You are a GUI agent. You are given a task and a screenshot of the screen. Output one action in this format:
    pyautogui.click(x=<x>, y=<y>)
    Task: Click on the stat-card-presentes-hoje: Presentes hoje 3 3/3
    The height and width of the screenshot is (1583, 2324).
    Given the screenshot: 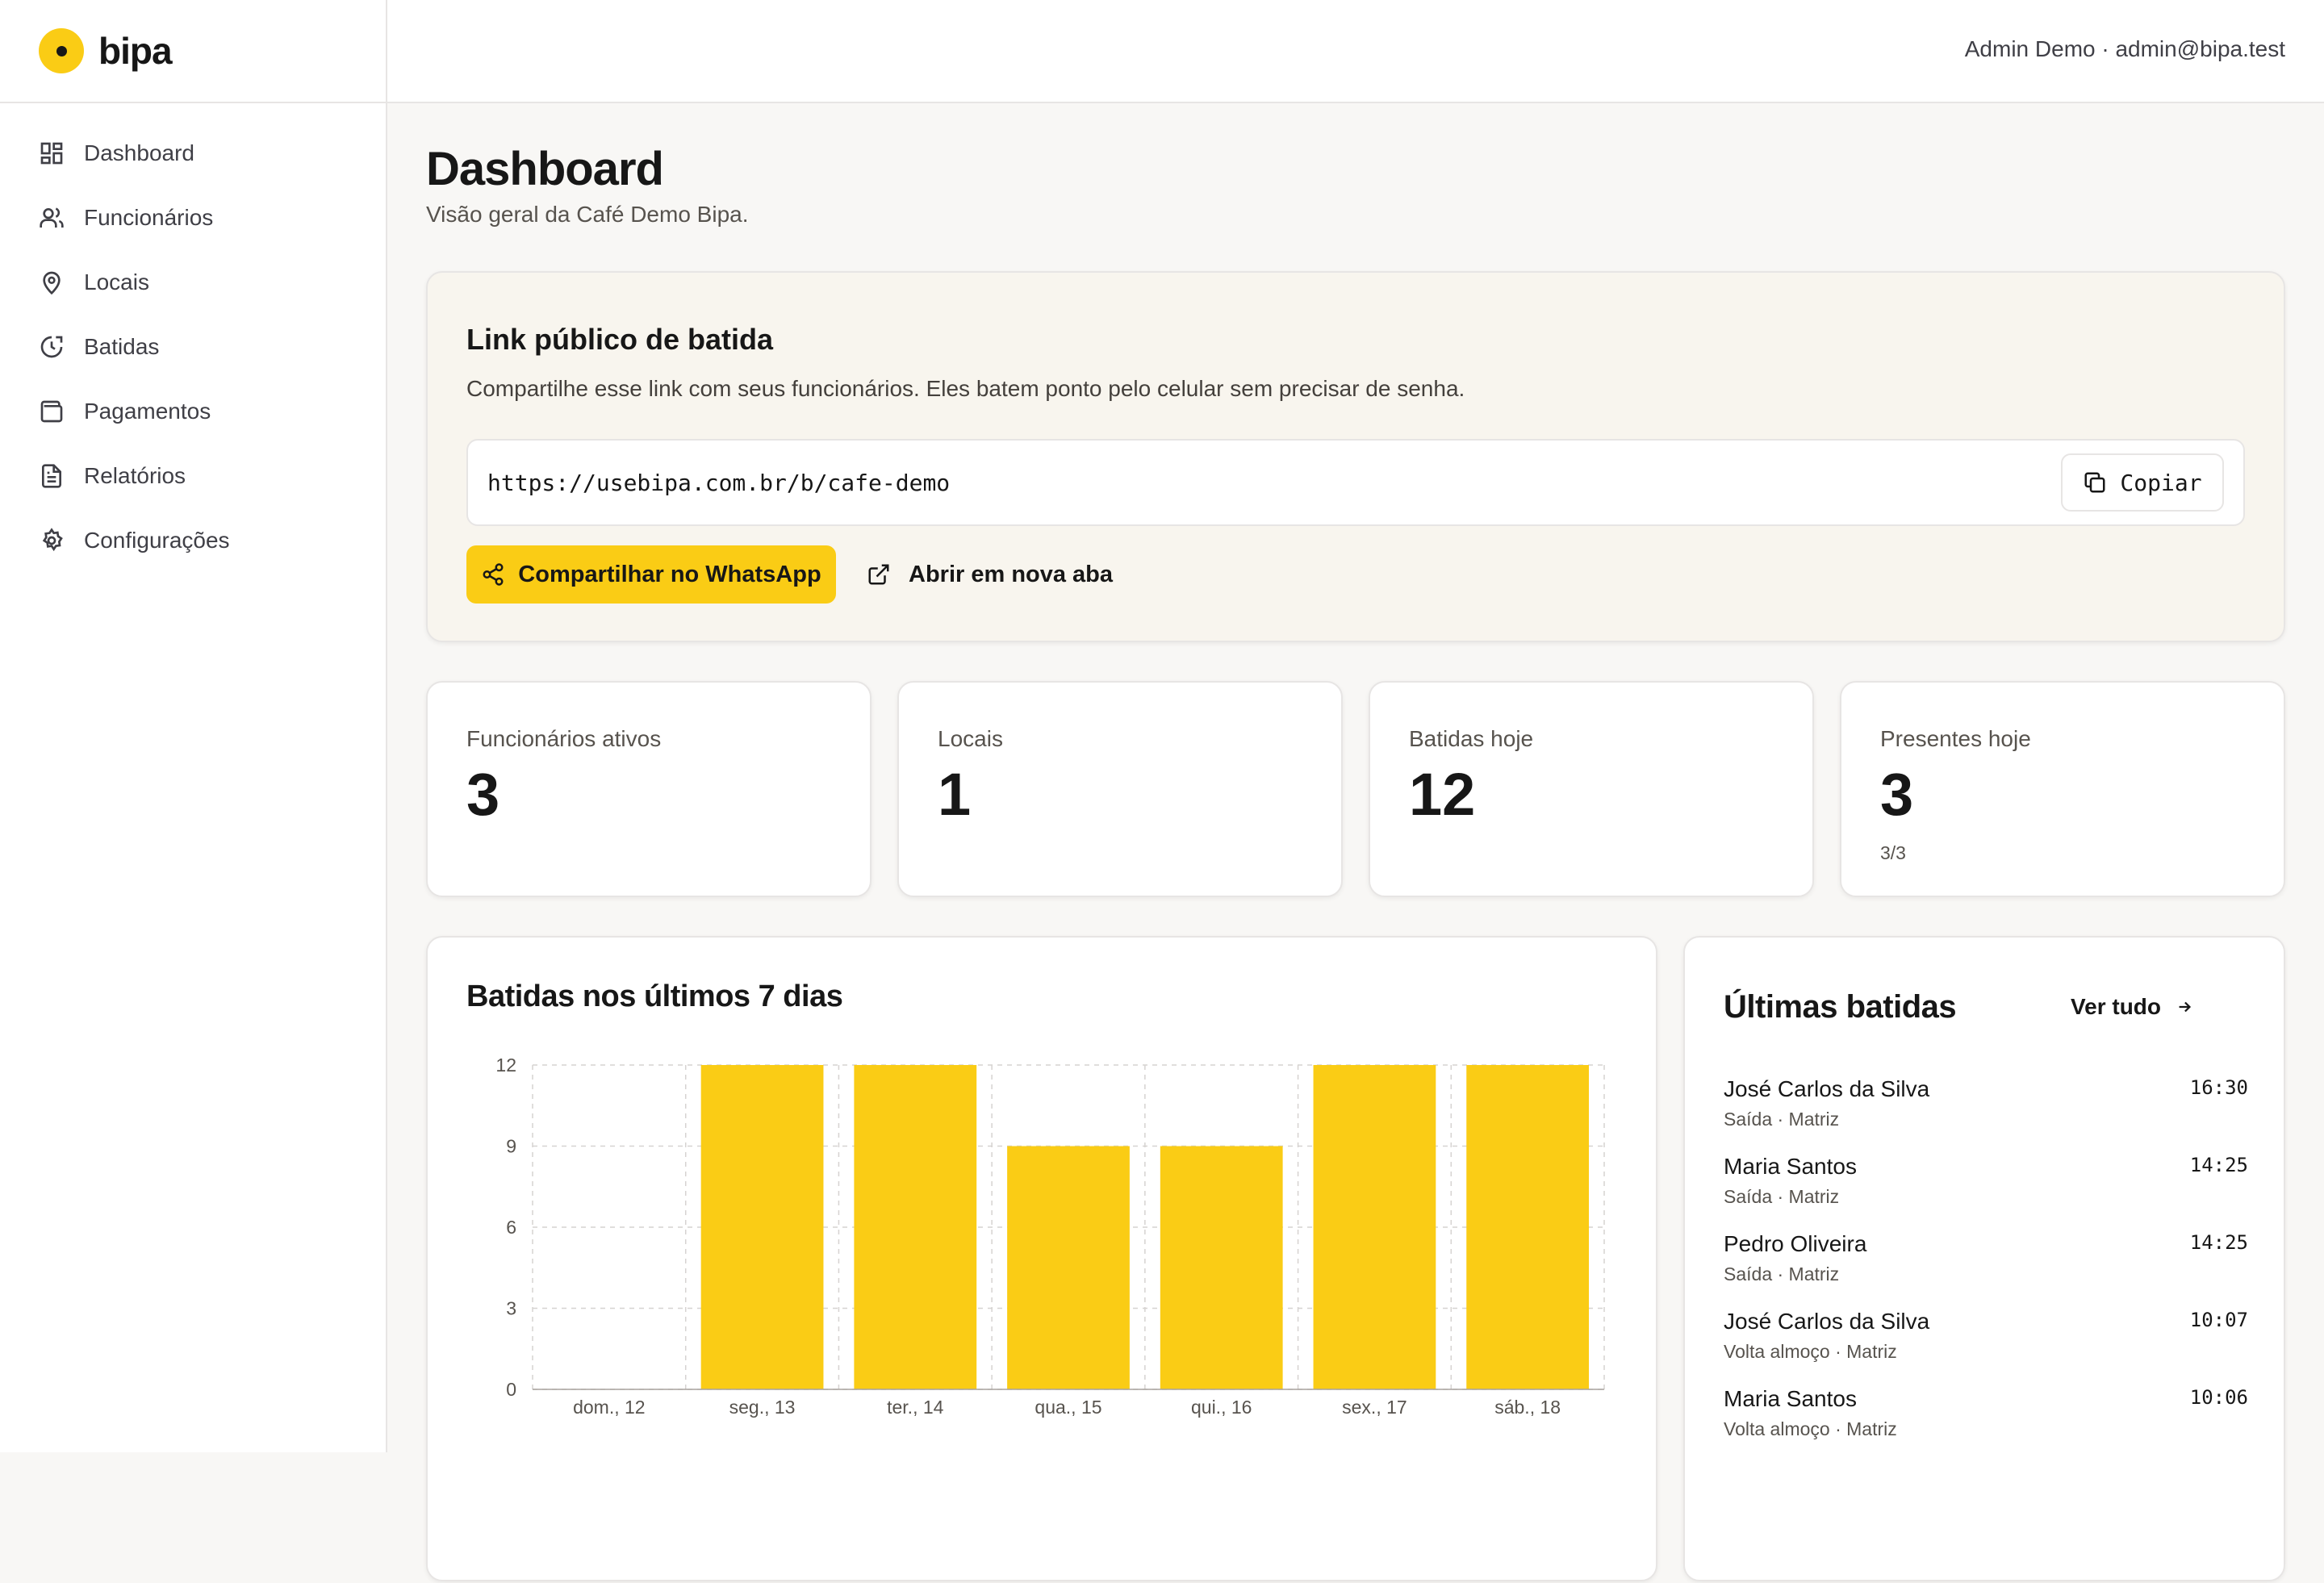 What is the action you would take?
    pyautogui.click(x=2062, y=789)
    